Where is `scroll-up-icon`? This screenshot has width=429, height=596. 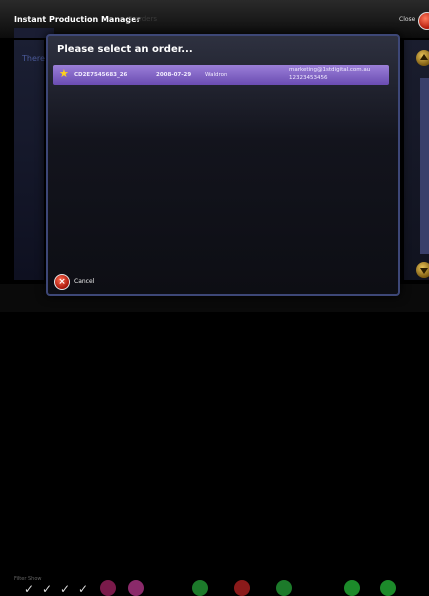
scroll-up-icon is located at coordinates (422, 58).